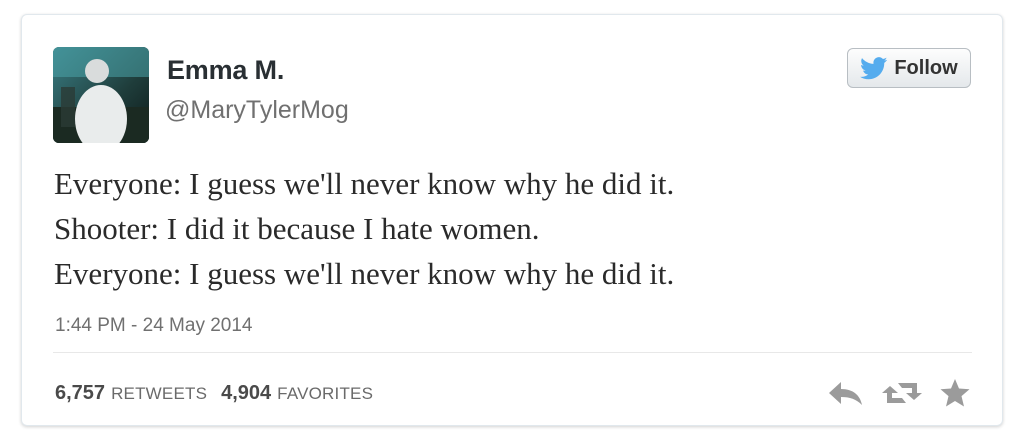 This screenshot has width=1024, height=441. Describe the element at coordinates (101, 95) in the screenshot. I see `avatar` at that location.